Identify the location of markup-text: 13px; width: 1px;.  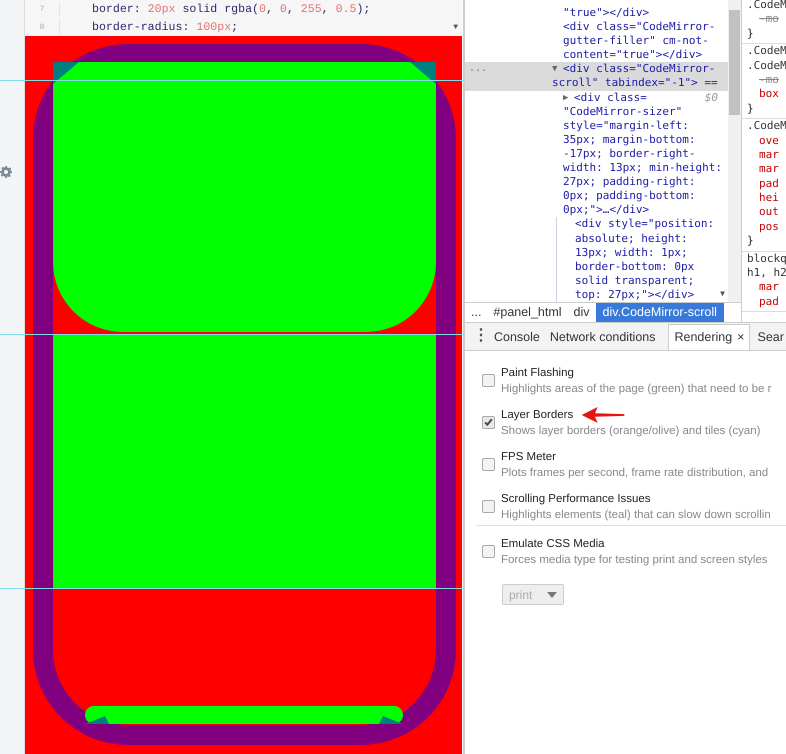
(631, 253).